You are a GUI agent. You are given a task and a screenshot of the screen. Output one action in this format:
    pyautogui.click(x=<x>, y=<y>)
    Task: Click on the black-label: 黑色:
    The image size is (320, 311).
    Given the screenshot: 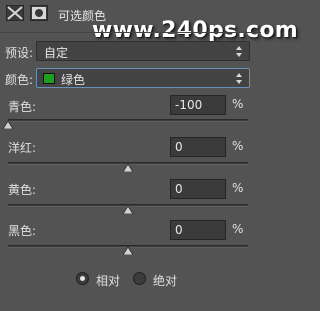 What is the action you would take?
    pyautogui.click(x=22, y=231)
    